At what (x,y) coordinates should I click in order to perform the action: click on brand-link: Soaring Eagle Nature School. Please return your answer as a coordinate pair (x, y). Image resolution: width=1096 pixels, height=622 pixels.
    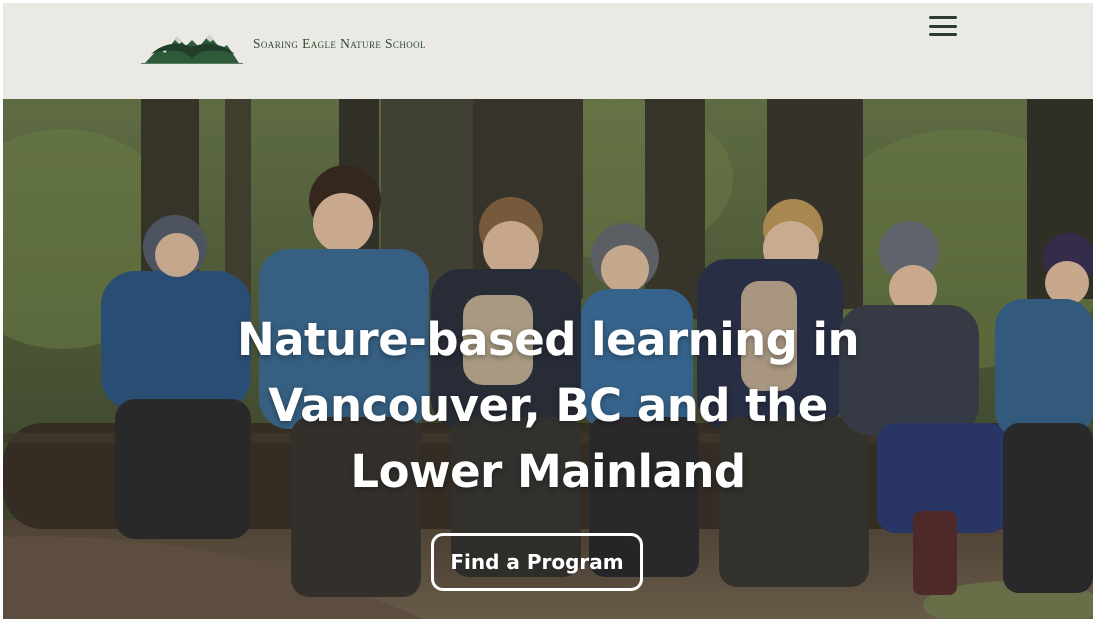
    Looking at the image, I should click on (282, 44).